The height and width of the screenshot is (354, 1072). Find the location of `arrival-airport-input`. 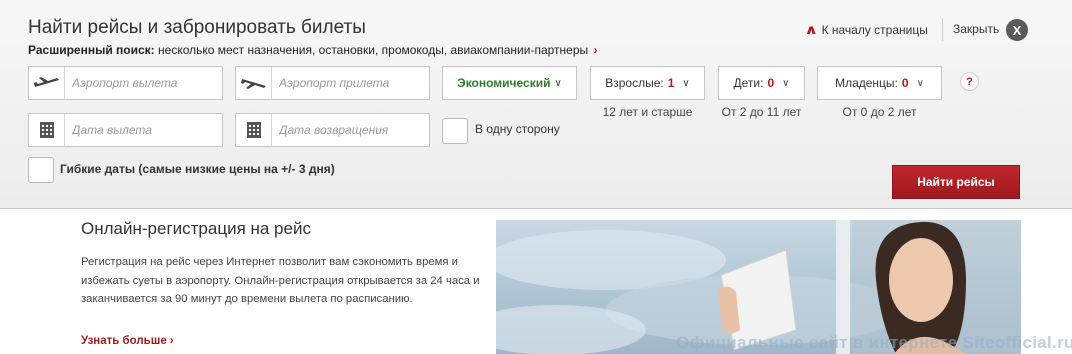

arrival-airport-input is located at coordinates (342, 83).